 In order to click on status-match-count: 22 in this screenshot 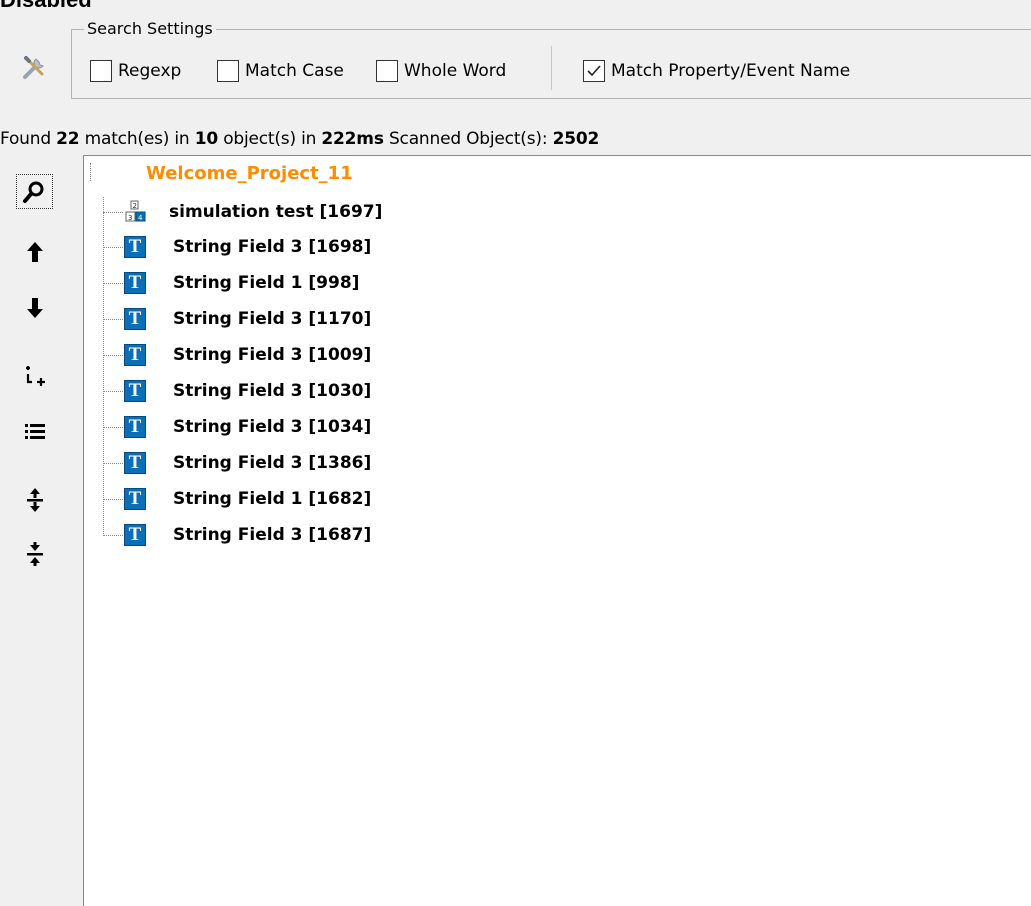, I will do `click(68, 139)`.